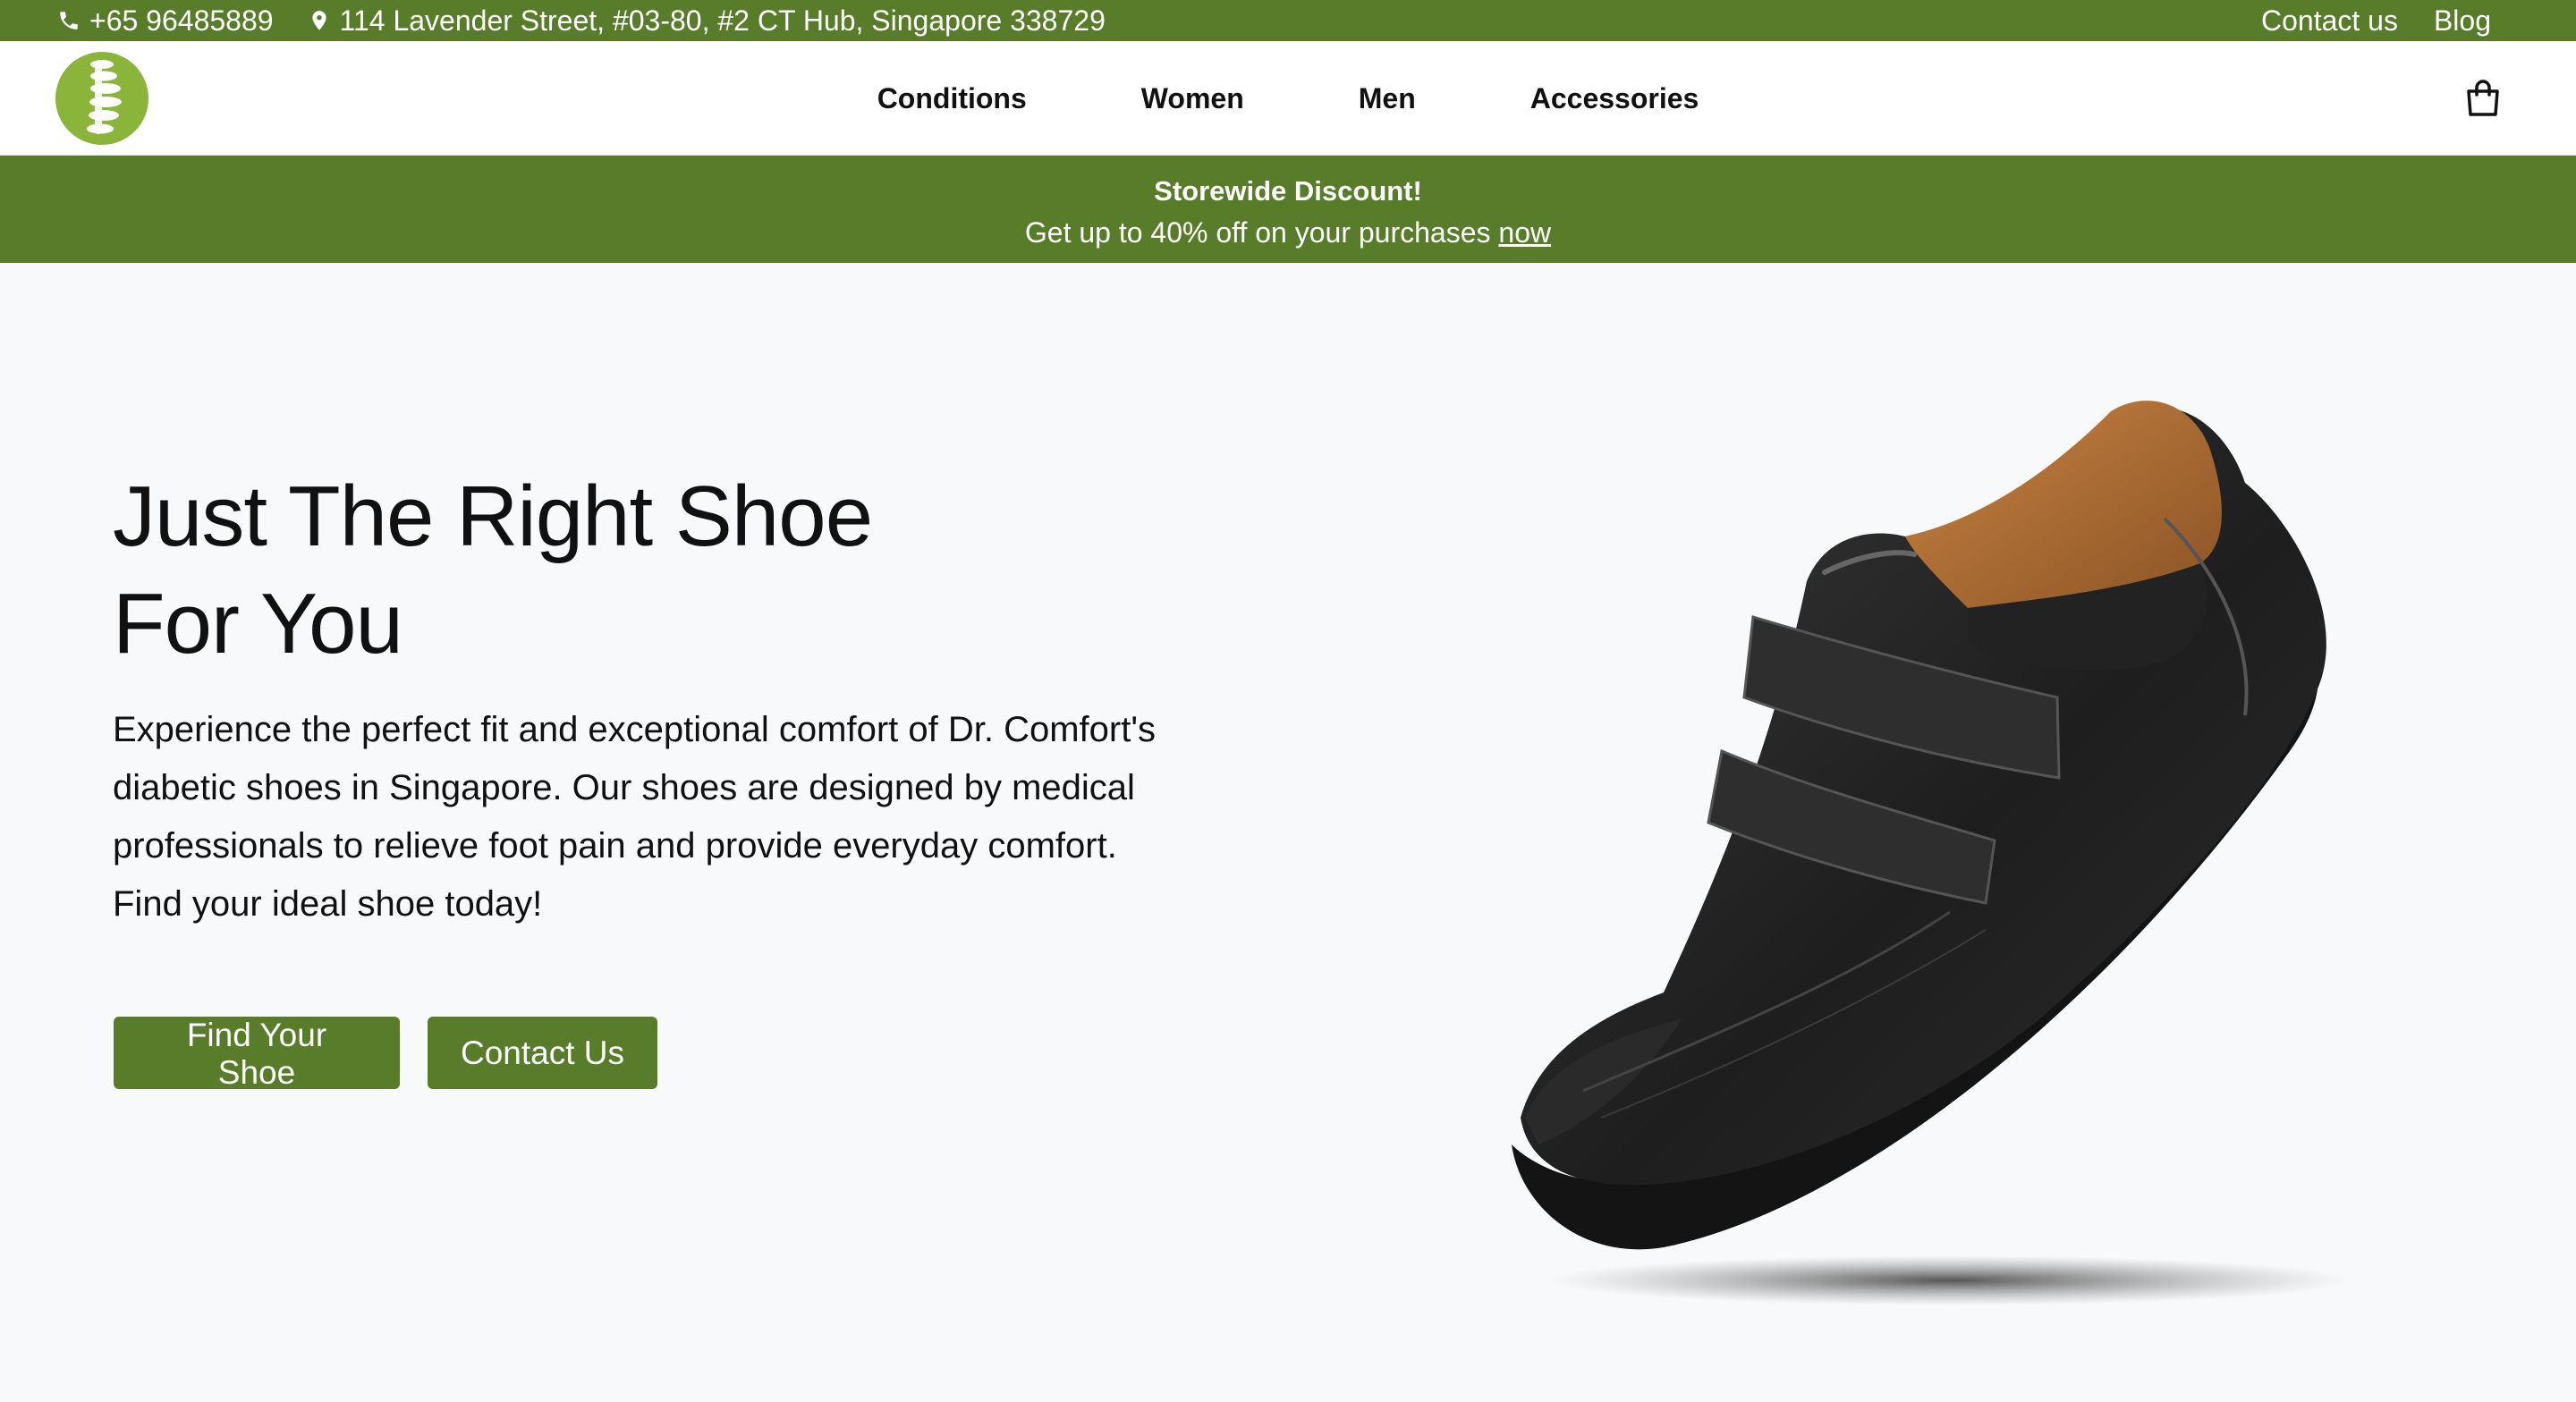  Describe the element at coordinates (181, 20) in the screenshot. I see `phone-number: +65 96485889` at that location.